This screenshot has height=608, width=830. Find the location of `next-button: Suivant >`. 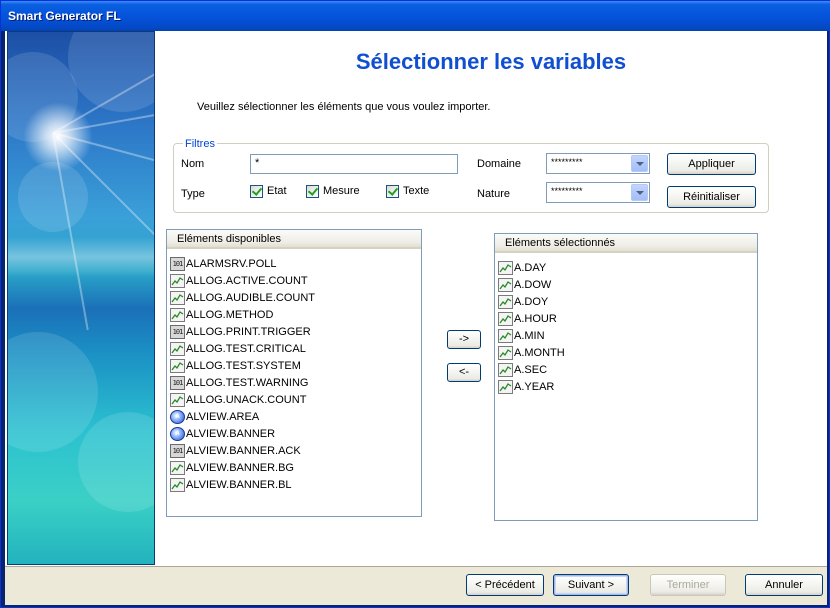

next-button: Suivant > is located at coordinates (591, 585).